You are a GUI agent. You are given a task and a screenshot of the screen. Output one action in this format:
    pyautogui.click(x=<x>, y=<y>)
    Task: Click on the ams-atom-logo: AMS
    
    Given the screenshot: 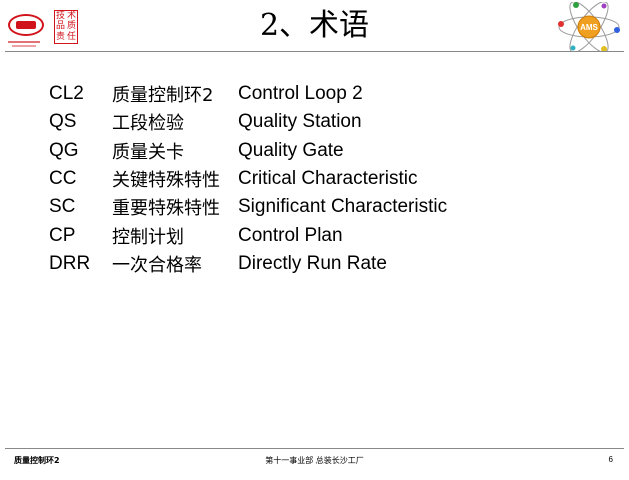 What is the action you would take?
    pyautogui.click(x=589, y=27)
    